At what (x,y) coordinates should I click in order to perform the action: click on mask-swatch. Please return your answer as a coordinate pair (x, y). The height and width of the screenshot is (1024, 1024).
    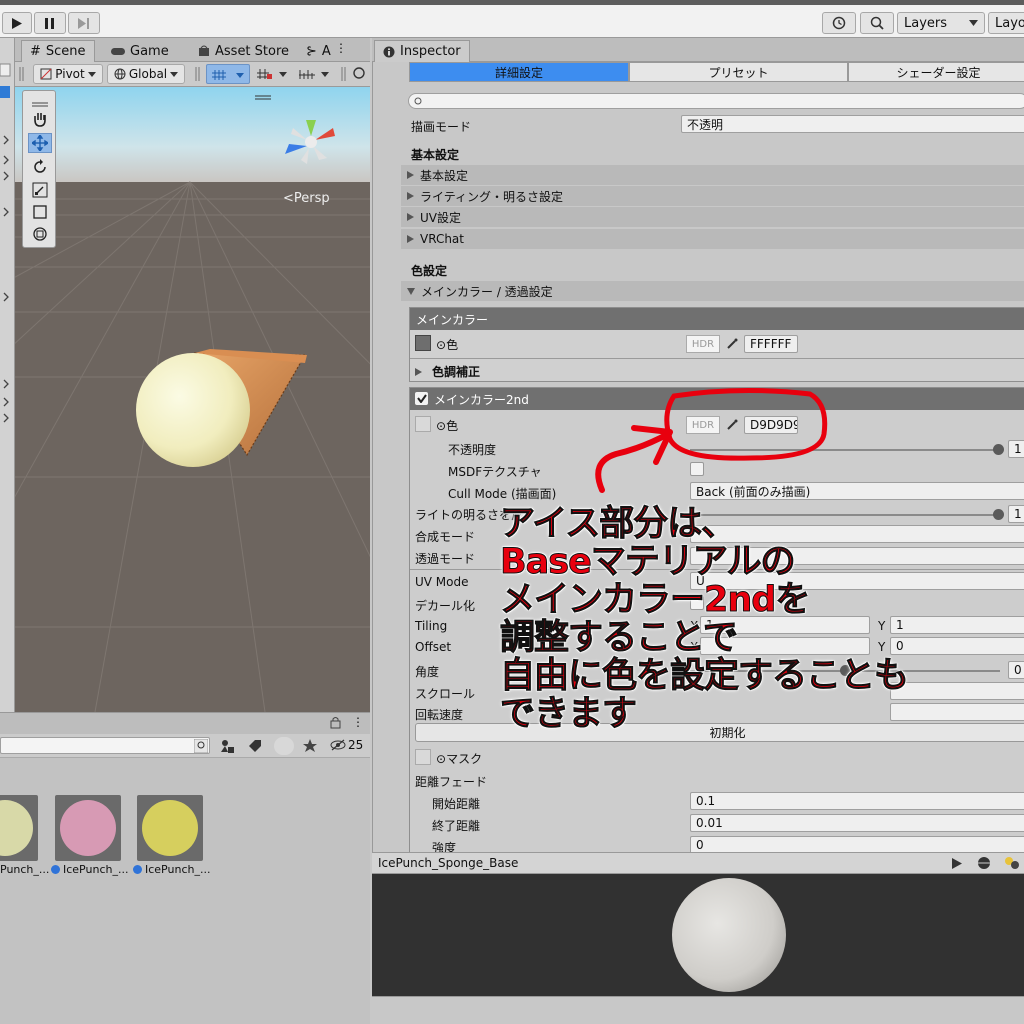
    Looking at the image, I should click on (423, 757).